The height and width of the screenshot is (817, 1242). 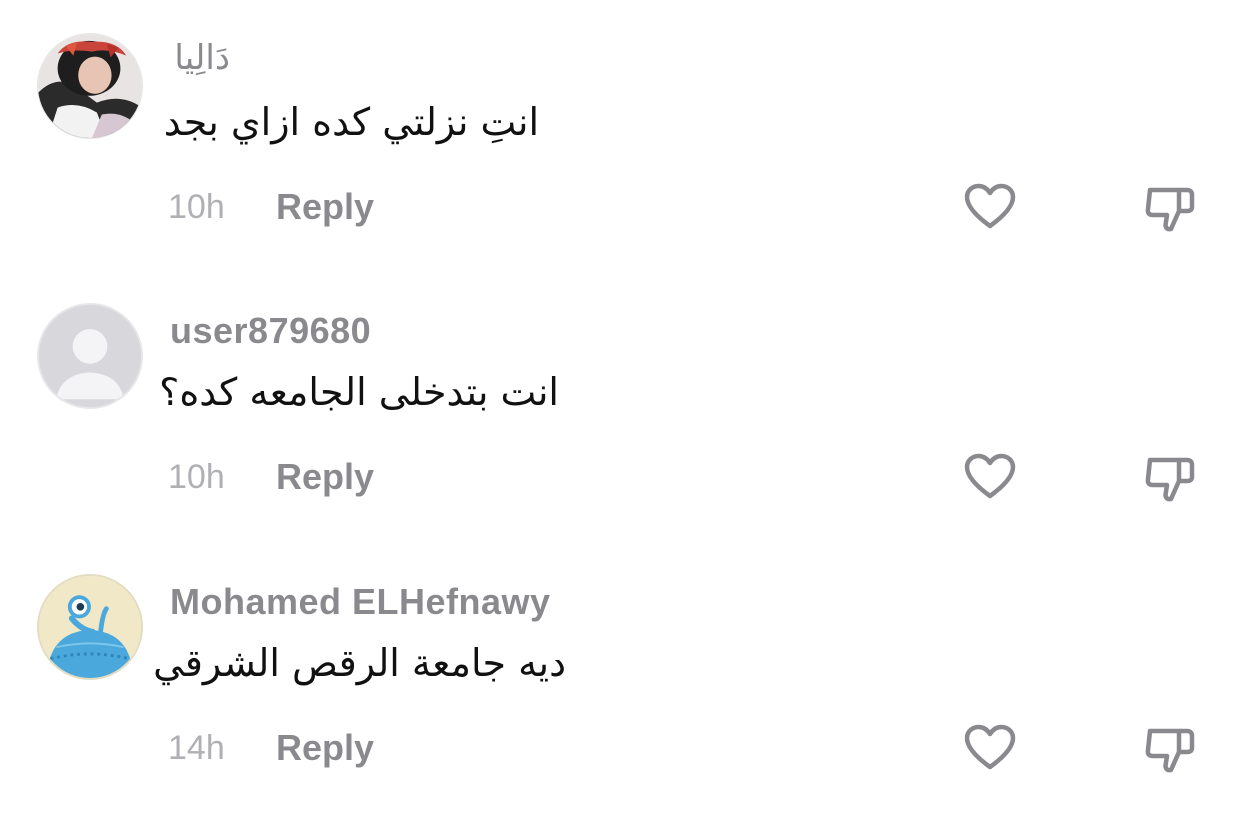 I want to click on comment-text: ديه جامعة الرقص الشرقي, so click(x=359, y=663).